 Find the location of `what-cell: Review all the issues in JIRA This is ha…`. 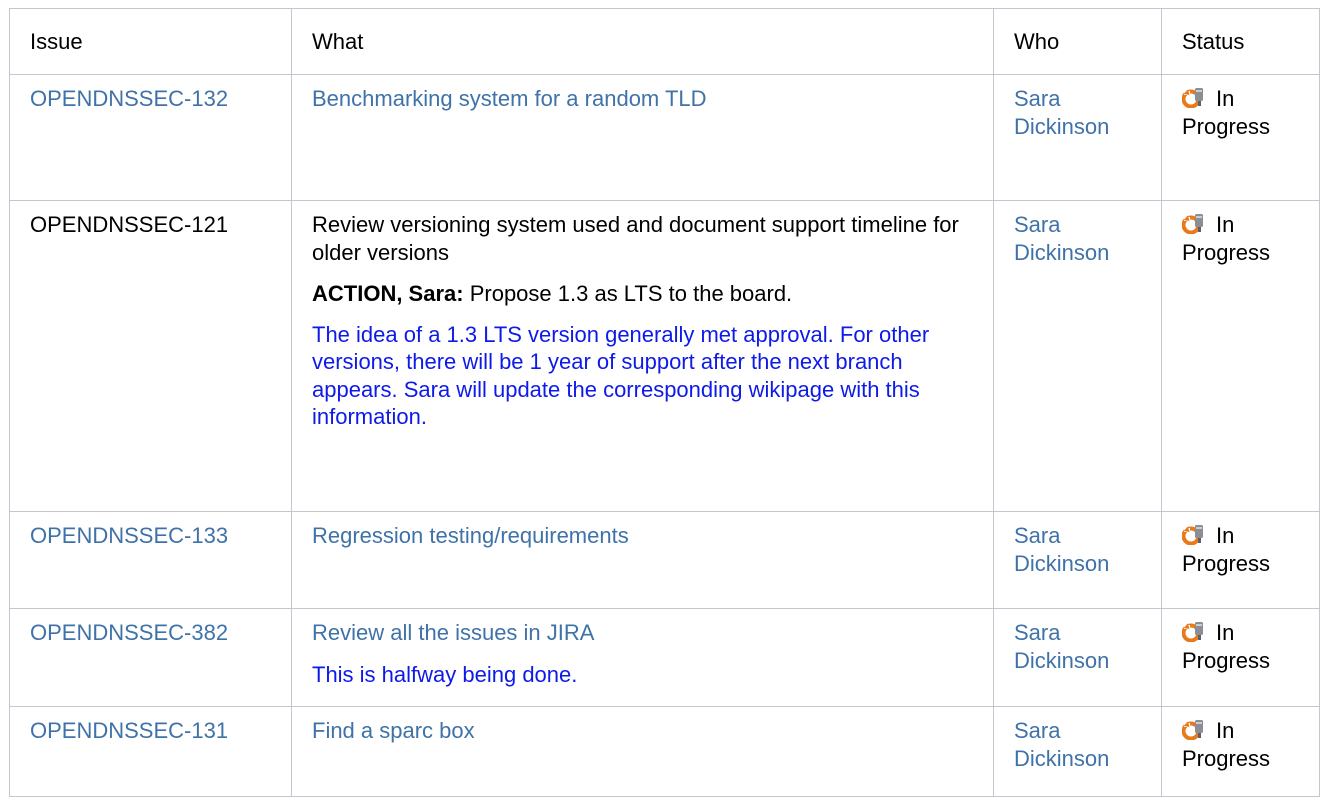

what-cell: Review all the issues in JIRA This is ha… is located at coordinates (642, 658).